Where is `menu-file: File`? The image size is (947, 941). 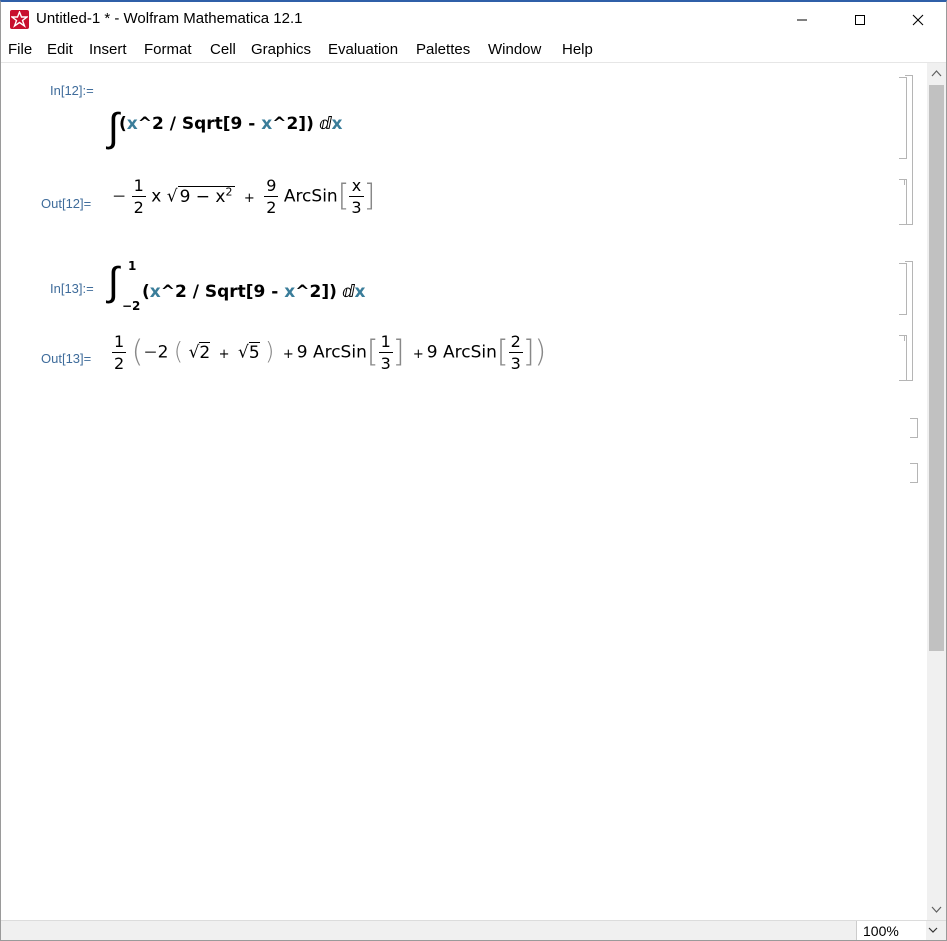
menu-file: File is located at coordinates (20, 49).